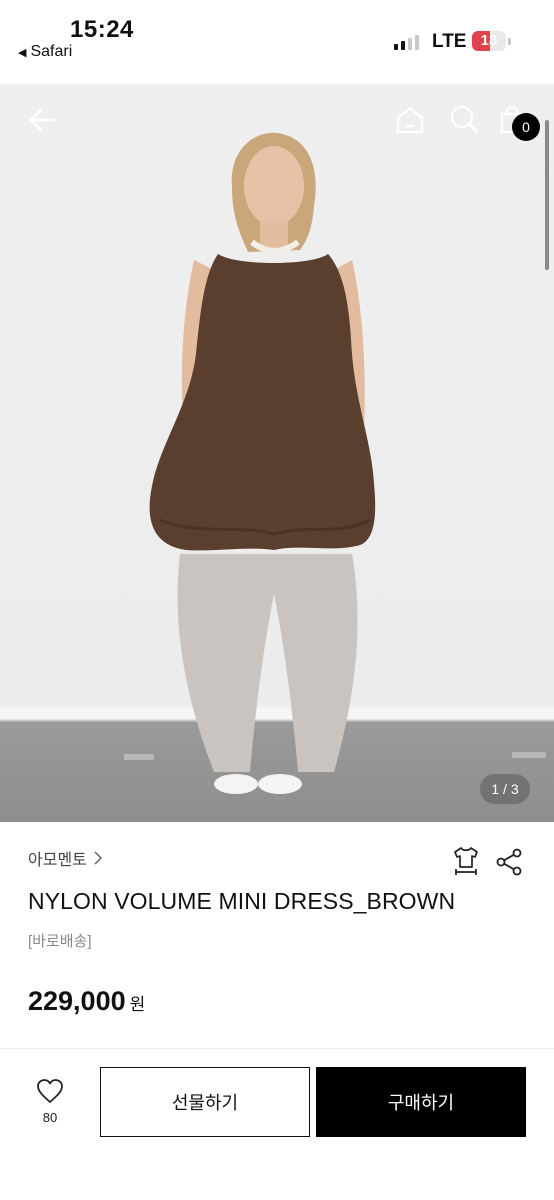 This screenshot has width=554, height=1200. I want to click on arrow-left-icon, so click(42, 120).